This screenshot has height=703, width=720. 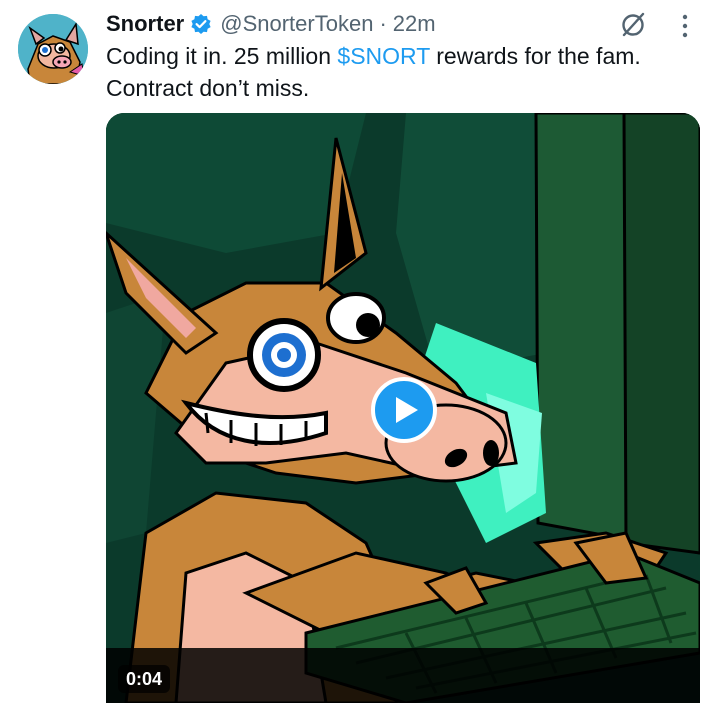 I want to click on author-avatar, so click(x=53, y=49).